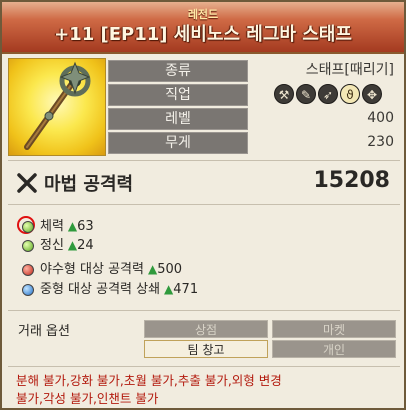  What do you see at coordinates (85, 245) in the screenshot?
I see `attribute-value: 24` at bounding box center [85, 245].